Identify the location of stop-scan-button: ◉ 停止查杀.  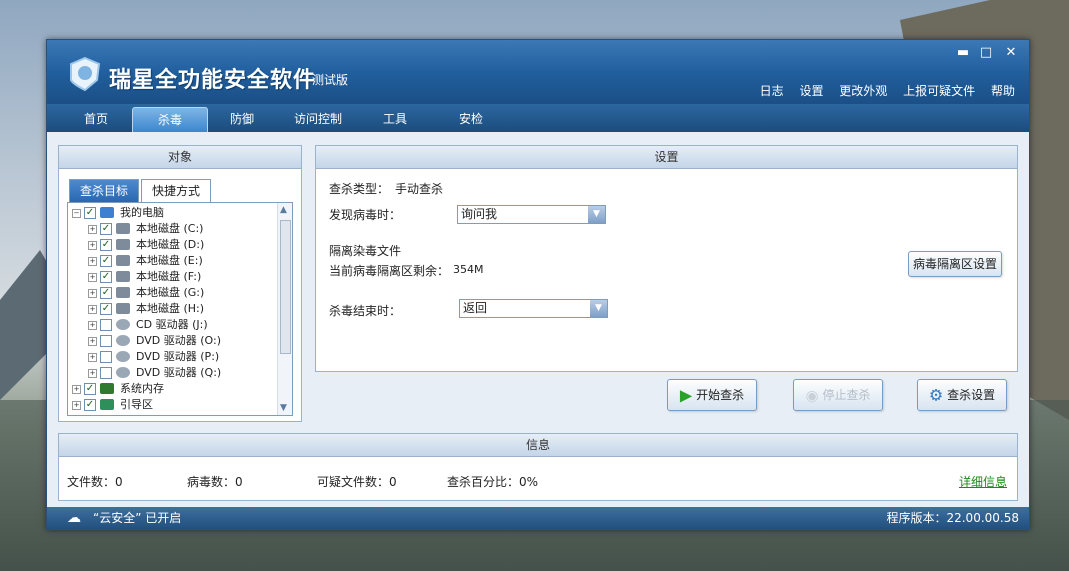
(838, 395).